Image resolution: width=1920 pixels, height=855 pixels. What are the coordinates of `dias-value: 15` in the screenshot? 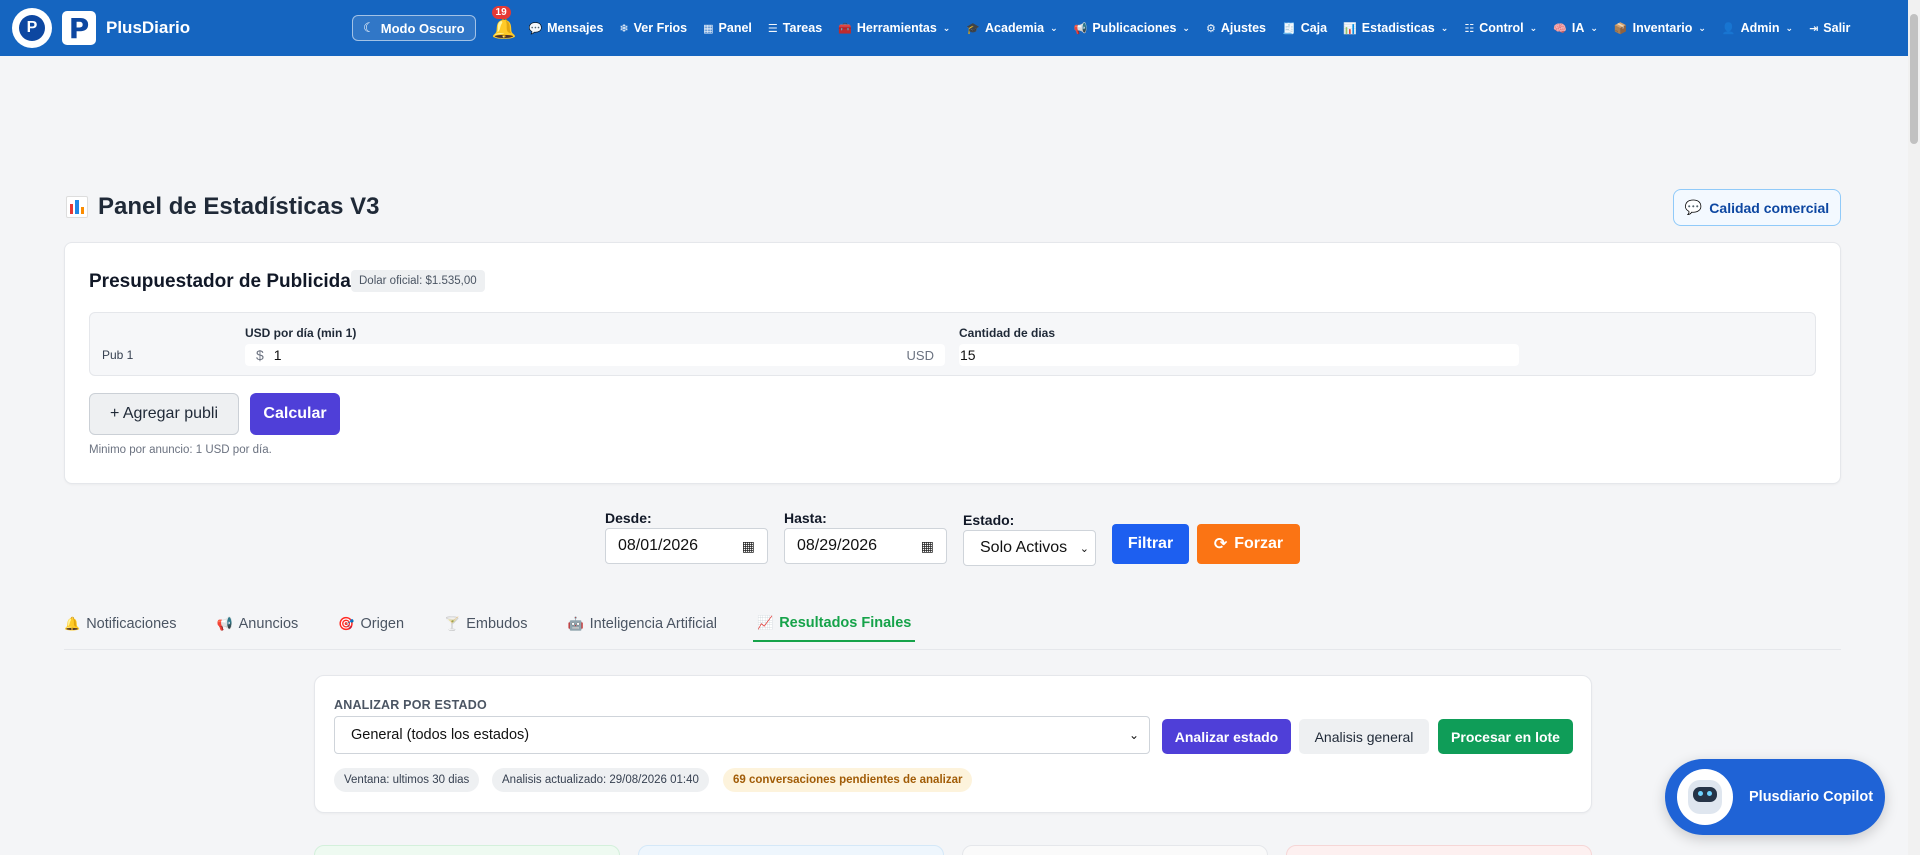 It's located at (968, 355).